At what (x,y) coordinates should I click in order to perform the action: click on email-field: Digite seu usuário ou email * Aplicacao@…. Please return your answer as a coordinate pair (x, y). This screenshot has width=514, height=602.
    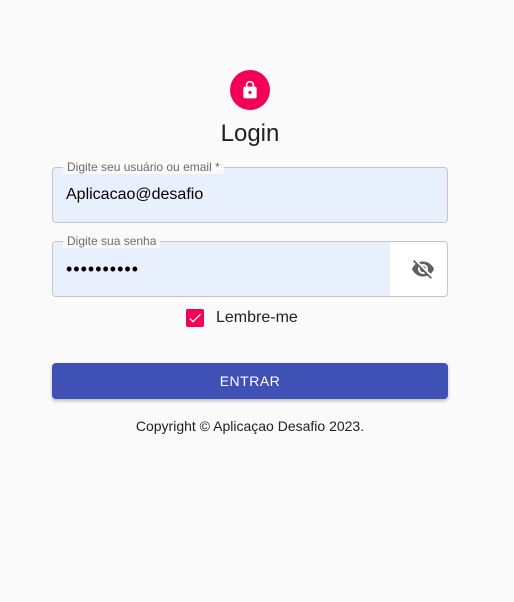
    Looking at the image, I should click on (250, 191).